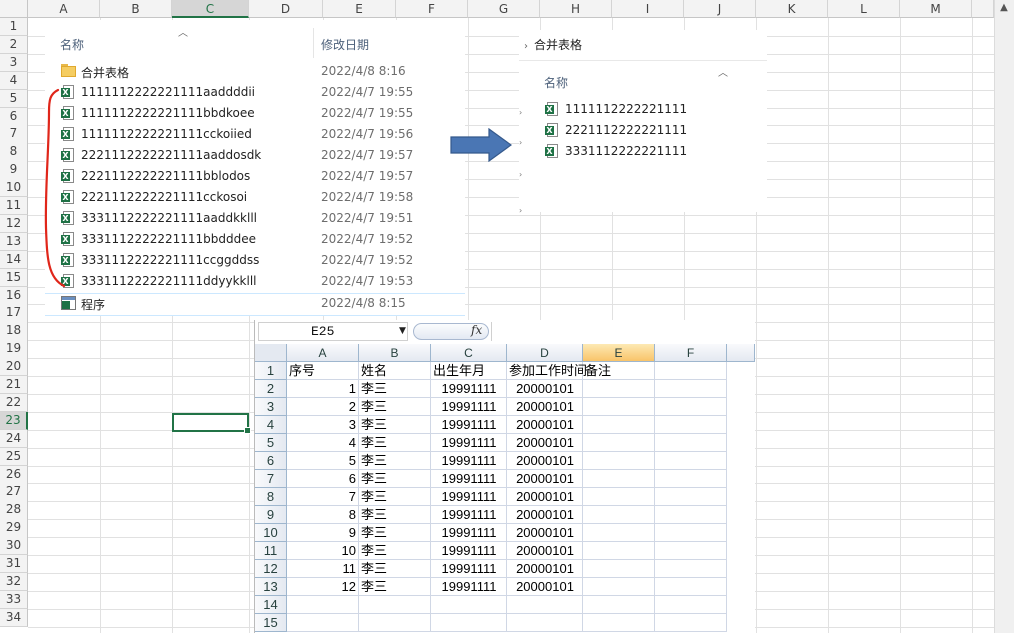 This screenshot has width=1014, height=633. Describe the element at coordinates (576, 9) in the screenshot. I see `column-header-h: H` at that location.